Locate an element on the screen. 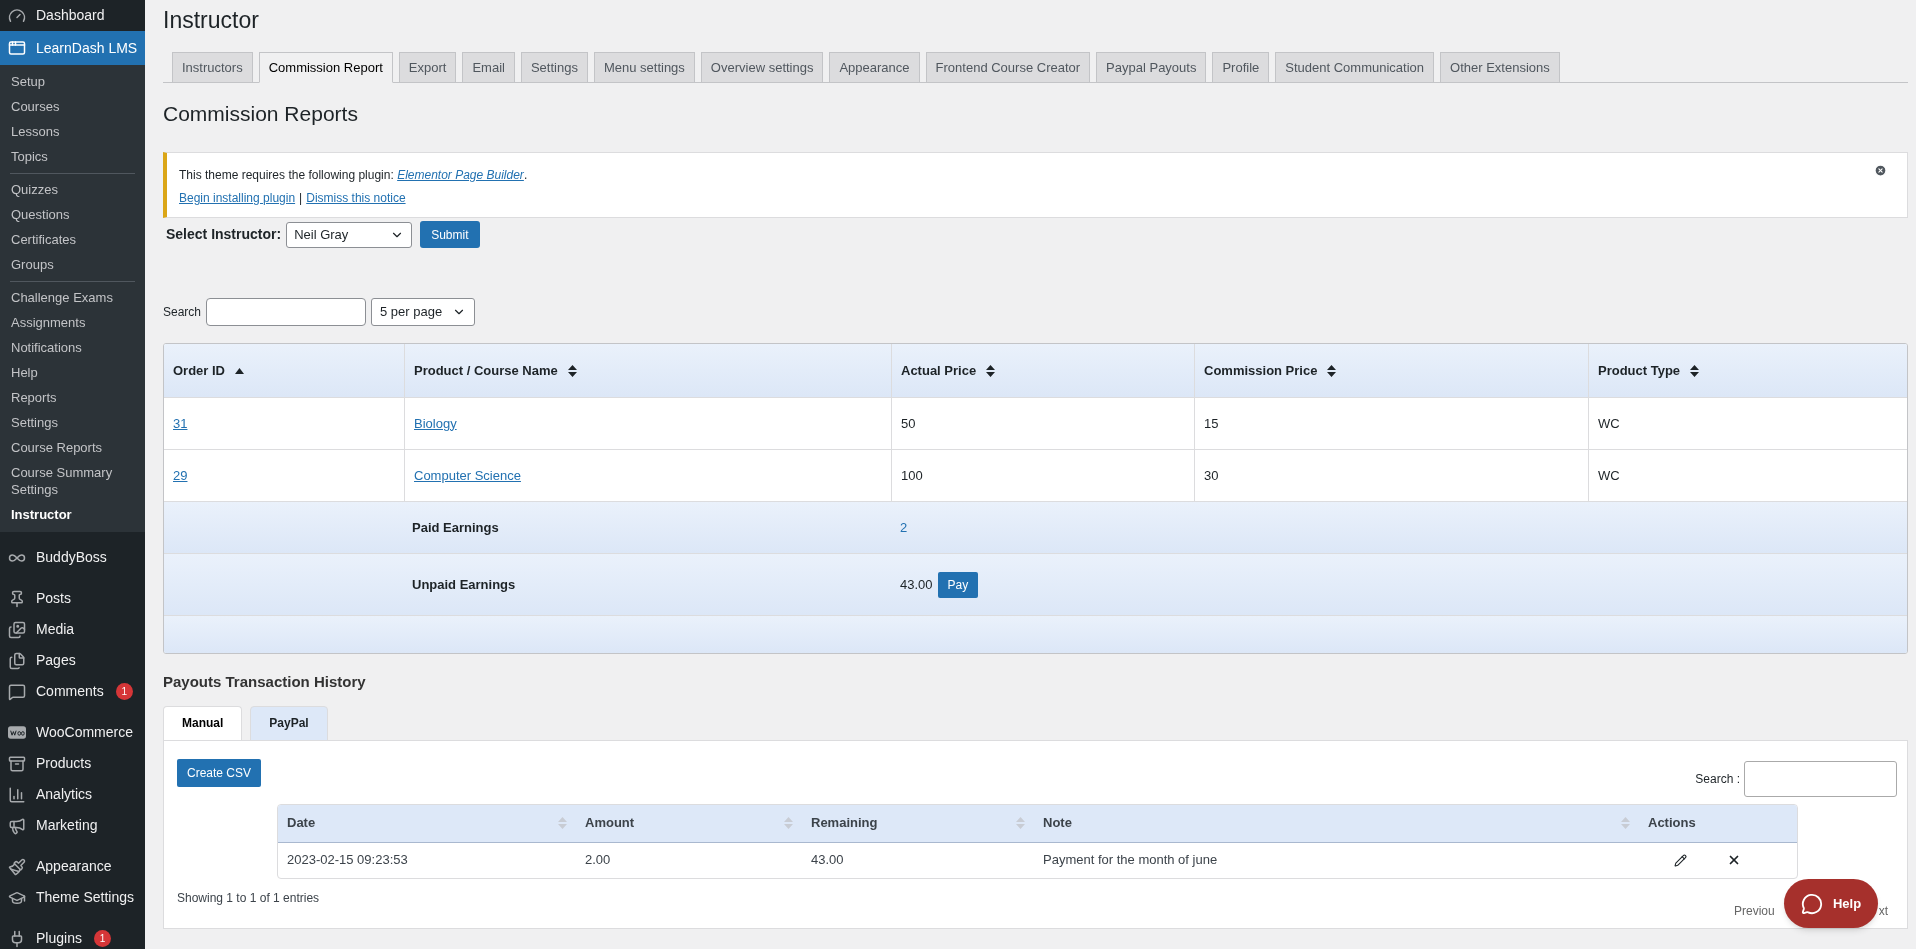 This screenshot has height=949, width=1916. submenu-item: Help is located at coordinates (72, 372).